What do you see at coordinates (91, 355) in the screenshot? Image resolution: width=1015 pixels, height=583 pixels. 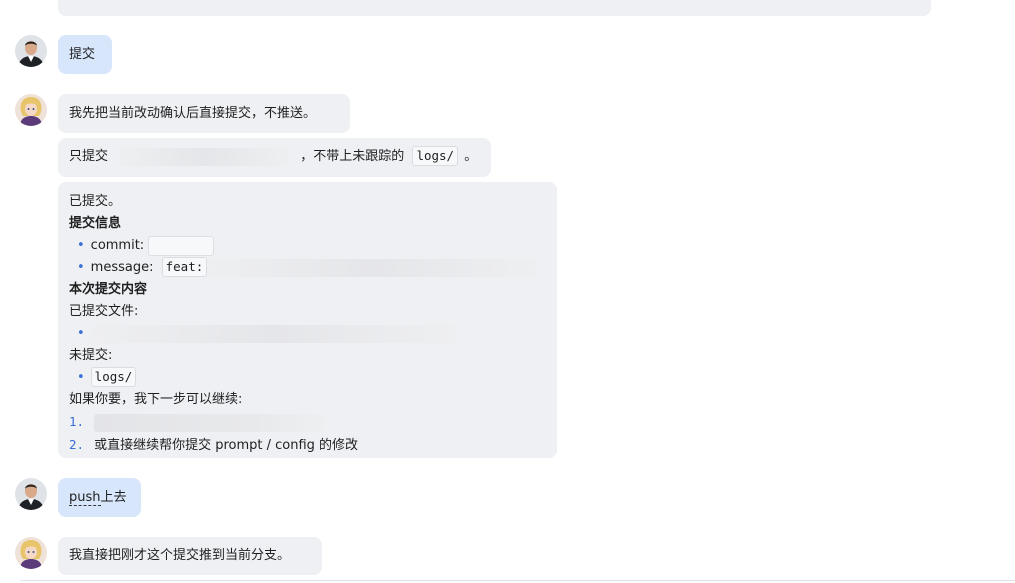 I see `uncommitted-label: 未提交:` at bounding box center [91, 355].